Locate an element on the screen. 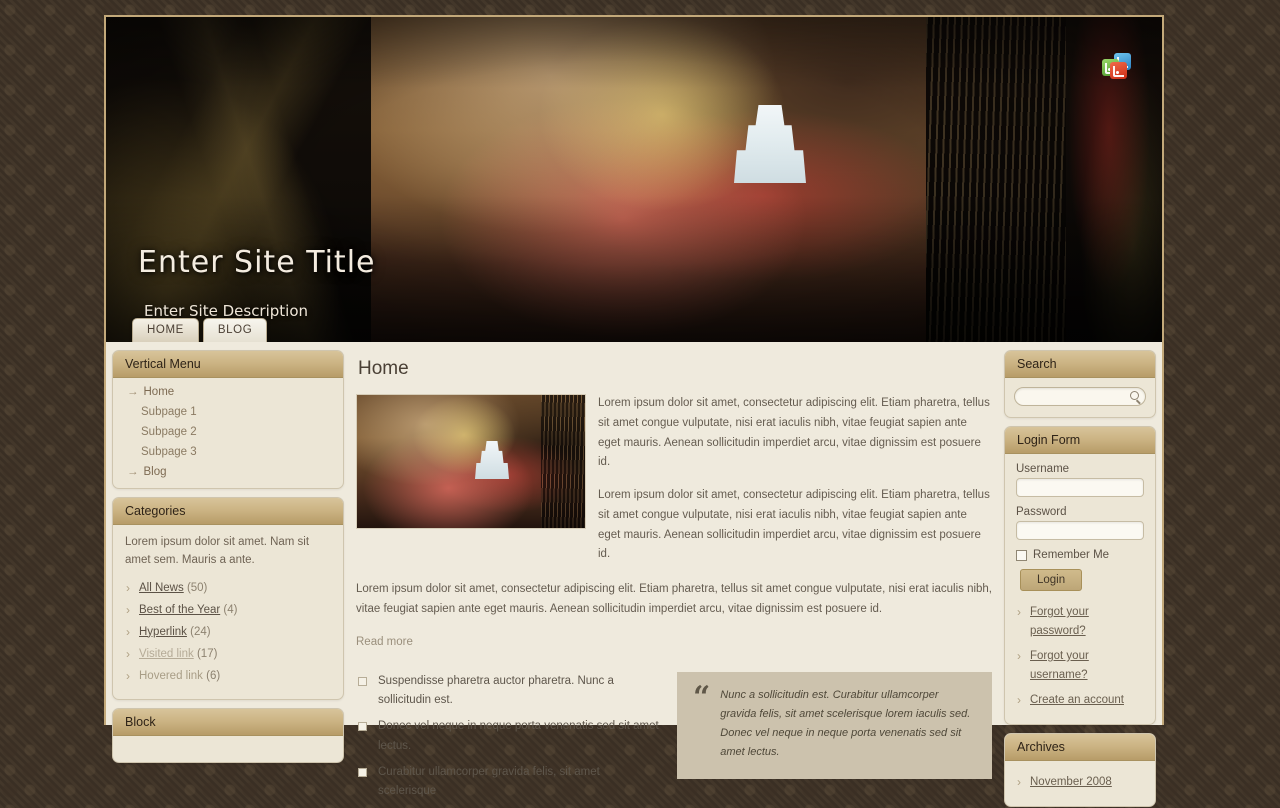 The image size is (1280, 808). archives-list: November 2008 is located at coordinates (1080, 782).